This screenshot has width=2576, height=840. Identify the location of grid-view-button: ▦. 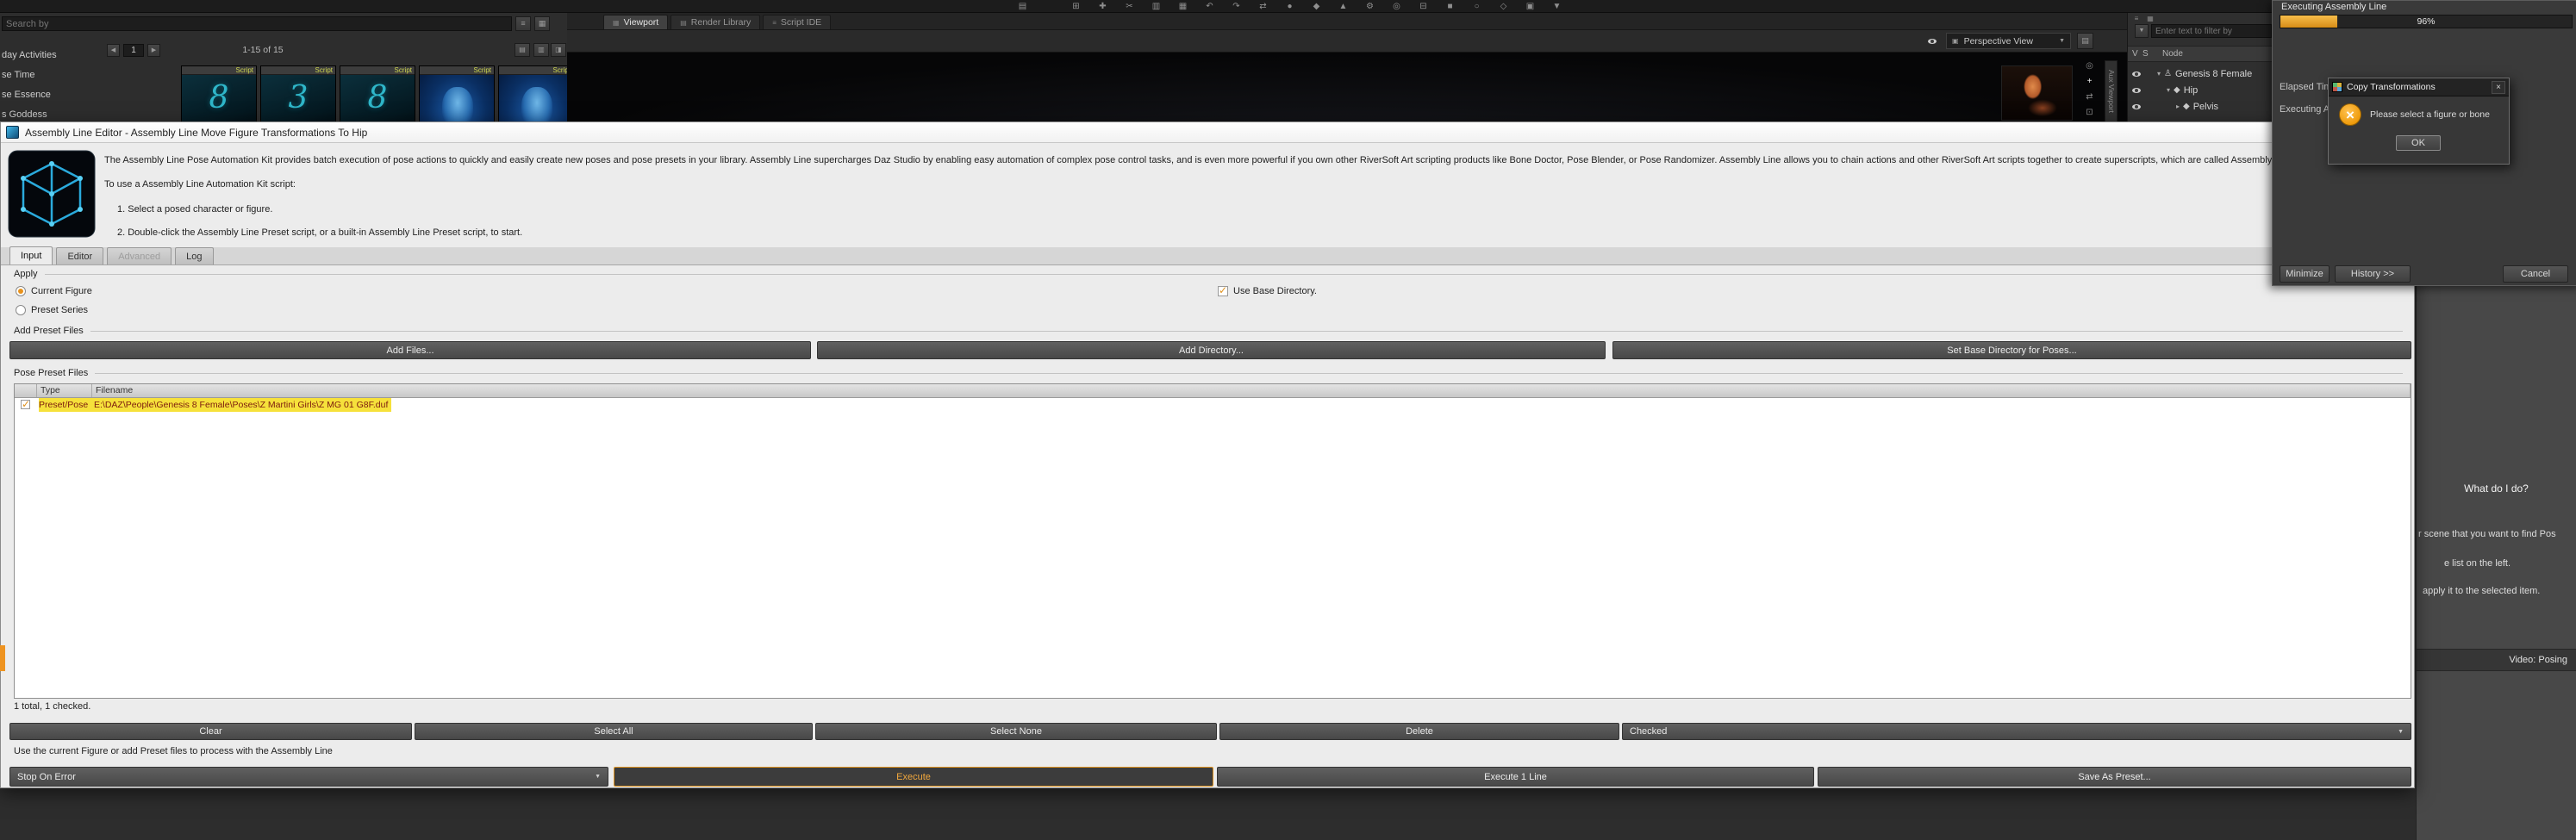
(542, 24).